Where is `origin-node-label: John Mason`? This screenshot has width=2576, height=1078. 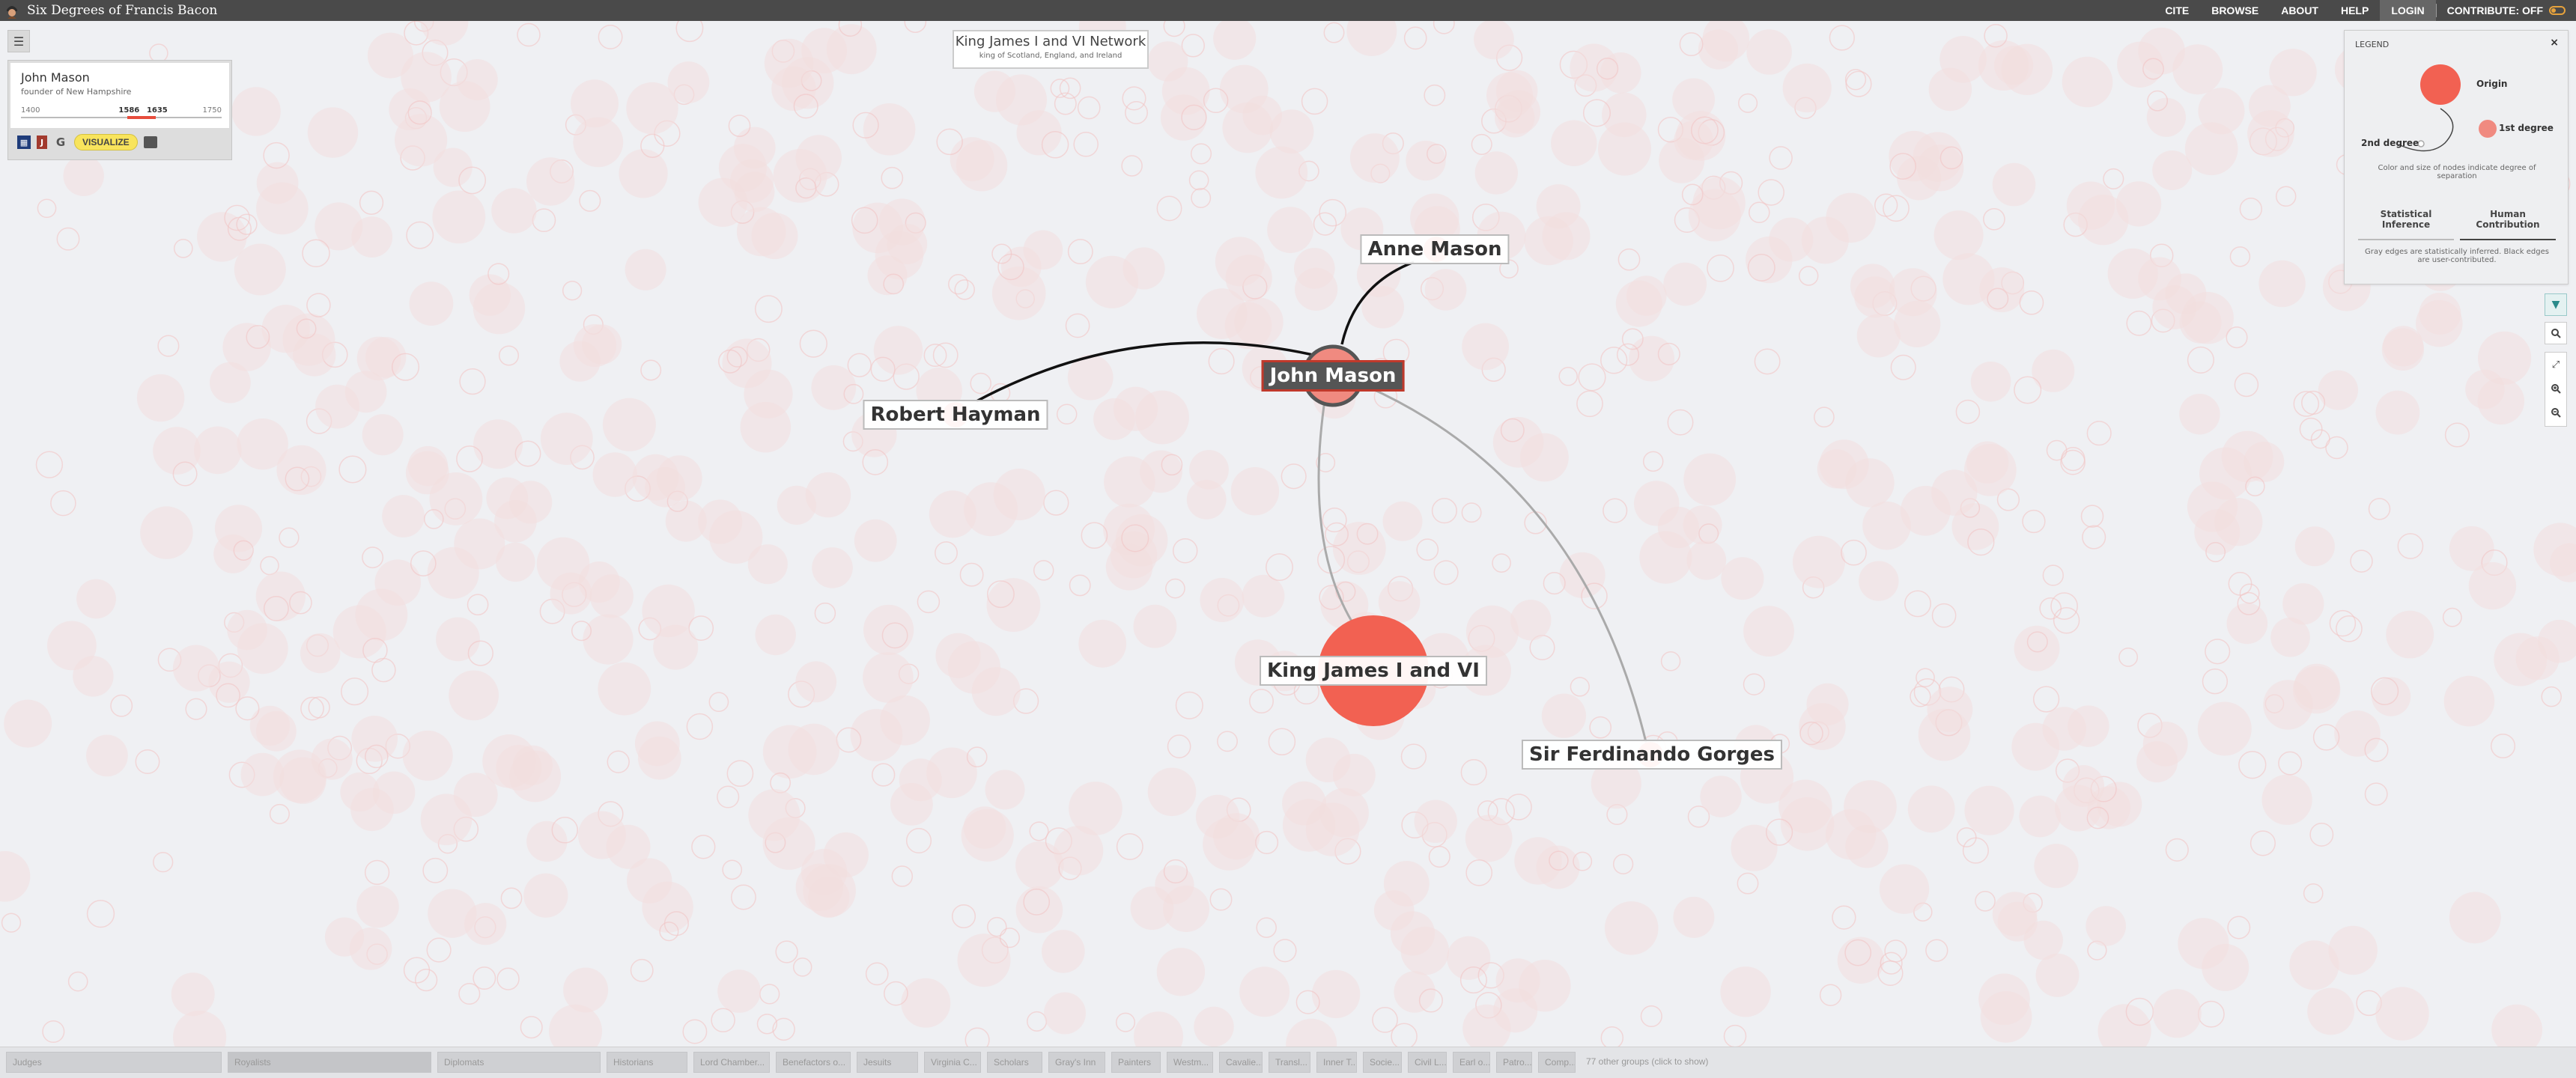
origin-node-label: John Mason is located at coordinates (1333, 376).